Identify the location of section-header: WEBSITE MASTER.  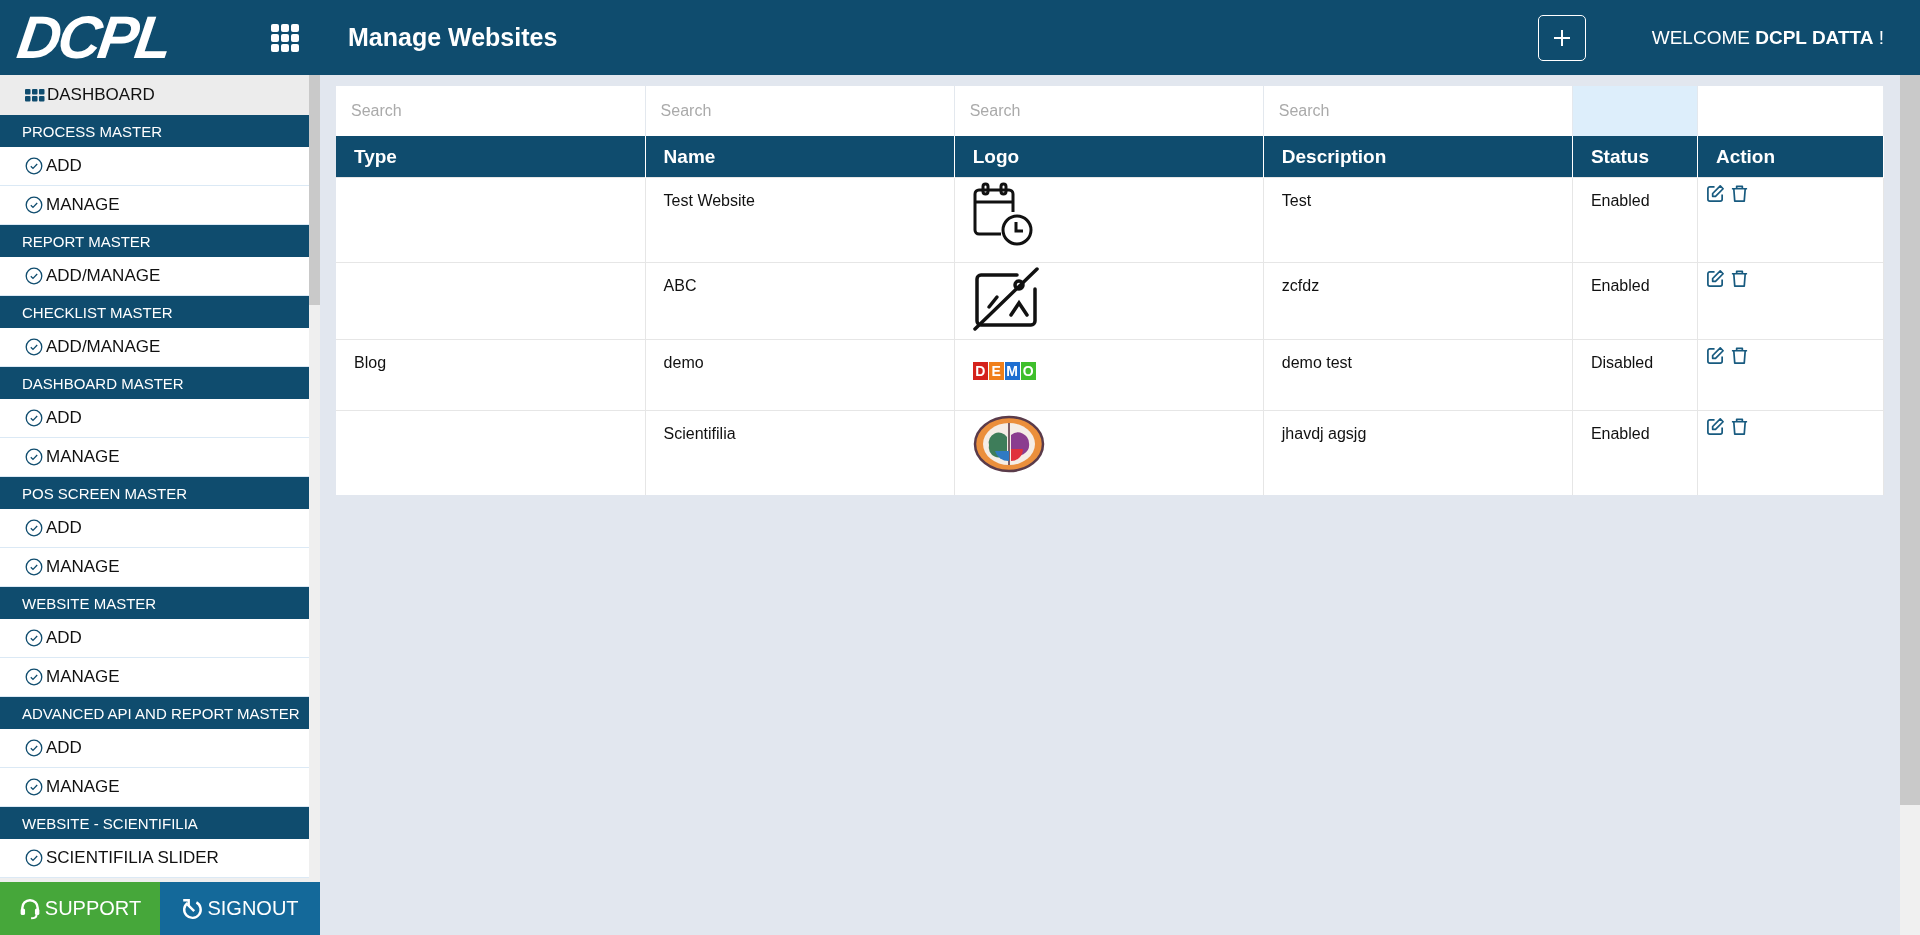
(154, 603).